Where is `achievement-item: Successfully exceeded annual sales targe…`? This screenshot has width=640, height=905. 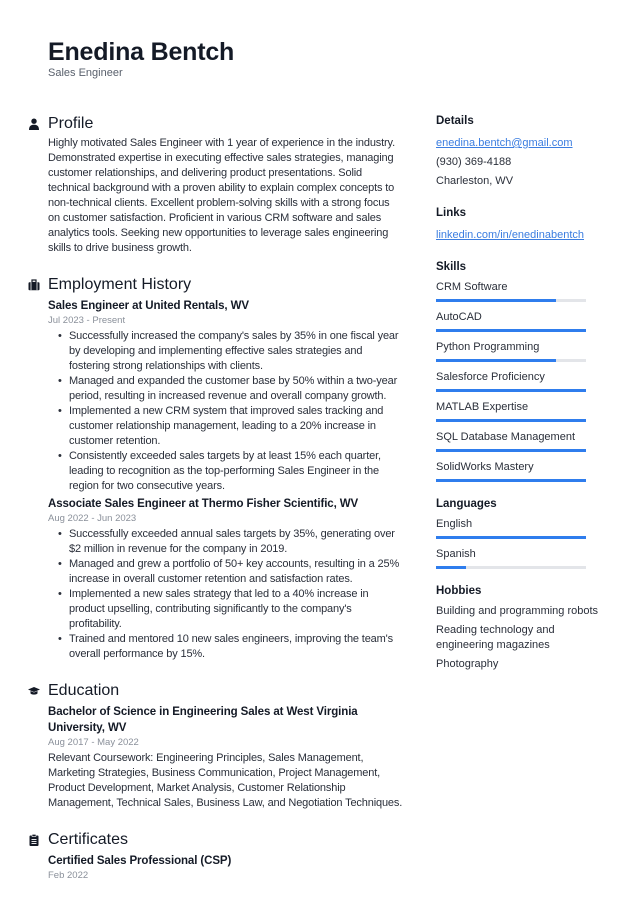 achievement-item: Successfully exceeded annual sales targe… is located at coordinates (231, 542).